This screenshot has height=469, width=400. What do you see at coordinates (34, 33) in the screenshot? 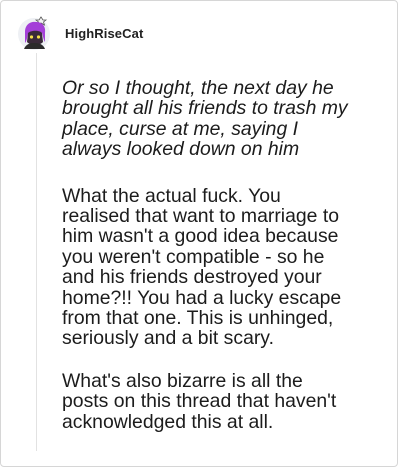
I see `purple-haired-cat-avatar-icon` at bounding box center [34, 33].